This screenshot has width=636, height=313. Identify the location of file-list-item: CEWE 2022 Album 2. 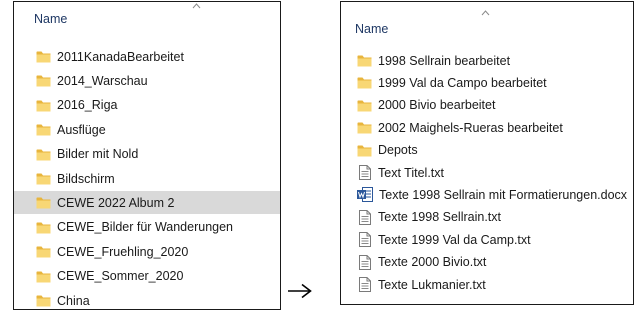
(147, 203).